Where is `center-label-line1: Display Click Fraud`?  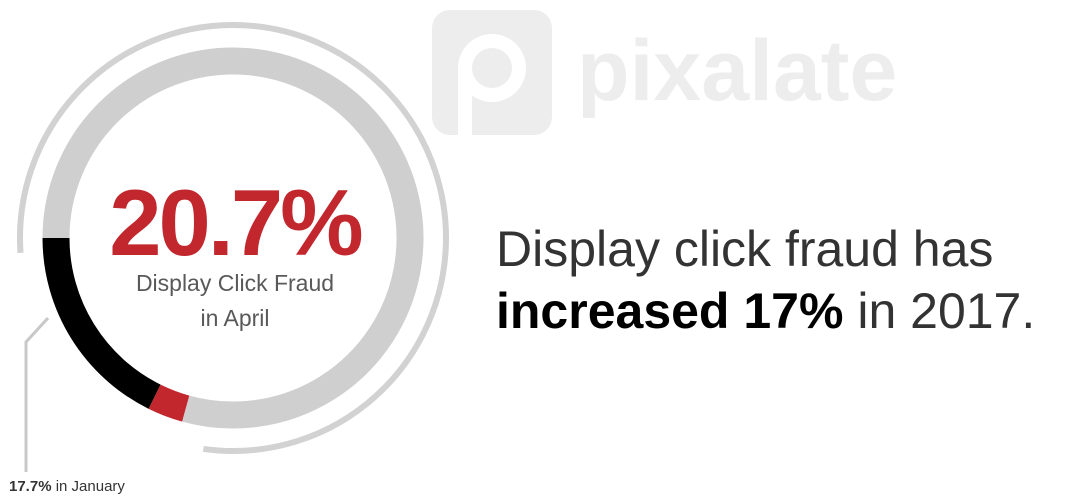 center-label-line1: Display Click Fraud is located at coordinates (235, 283).